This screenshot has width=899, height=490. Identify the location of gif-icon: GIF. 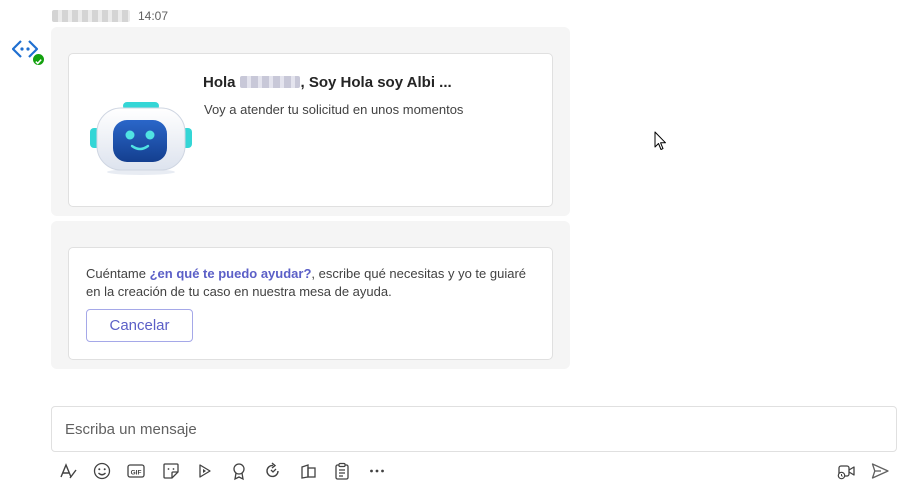
(136, 471).